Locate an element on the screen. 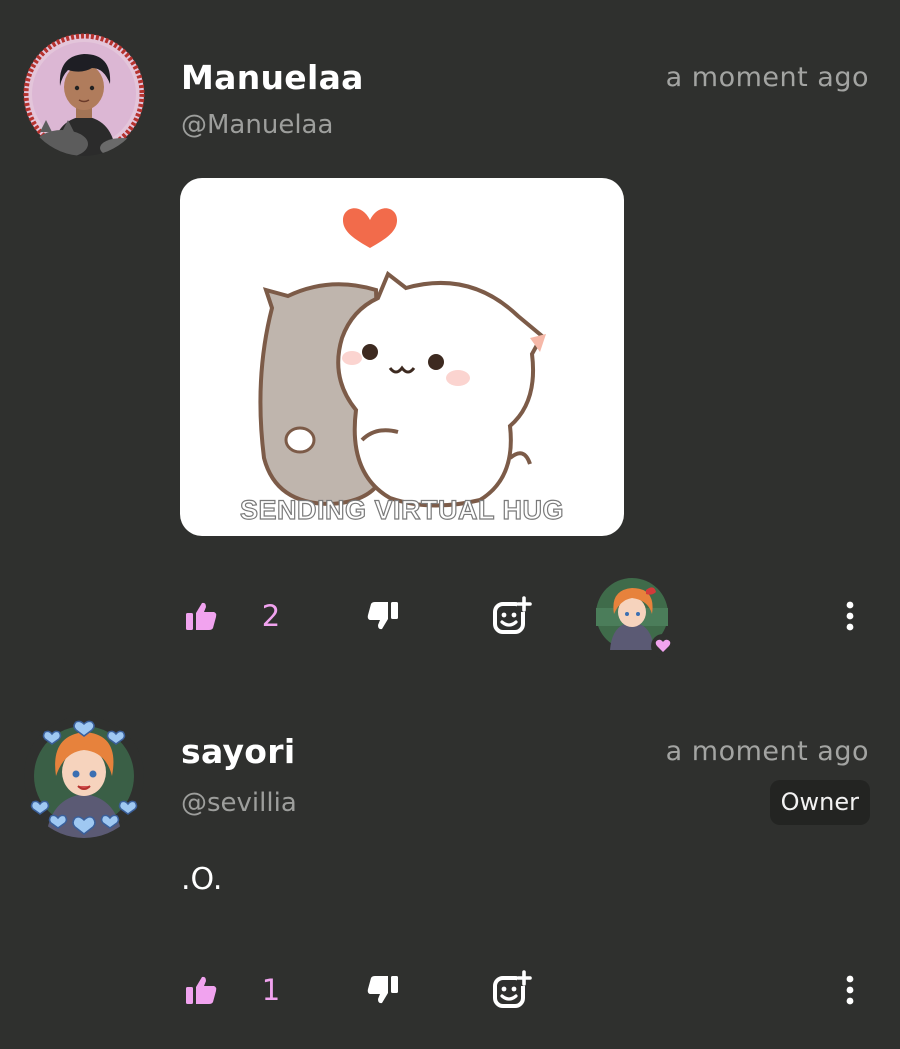 The width and height of the screenshot is (900, 1049). like-count: 2 is located at coordinates (271, 616).